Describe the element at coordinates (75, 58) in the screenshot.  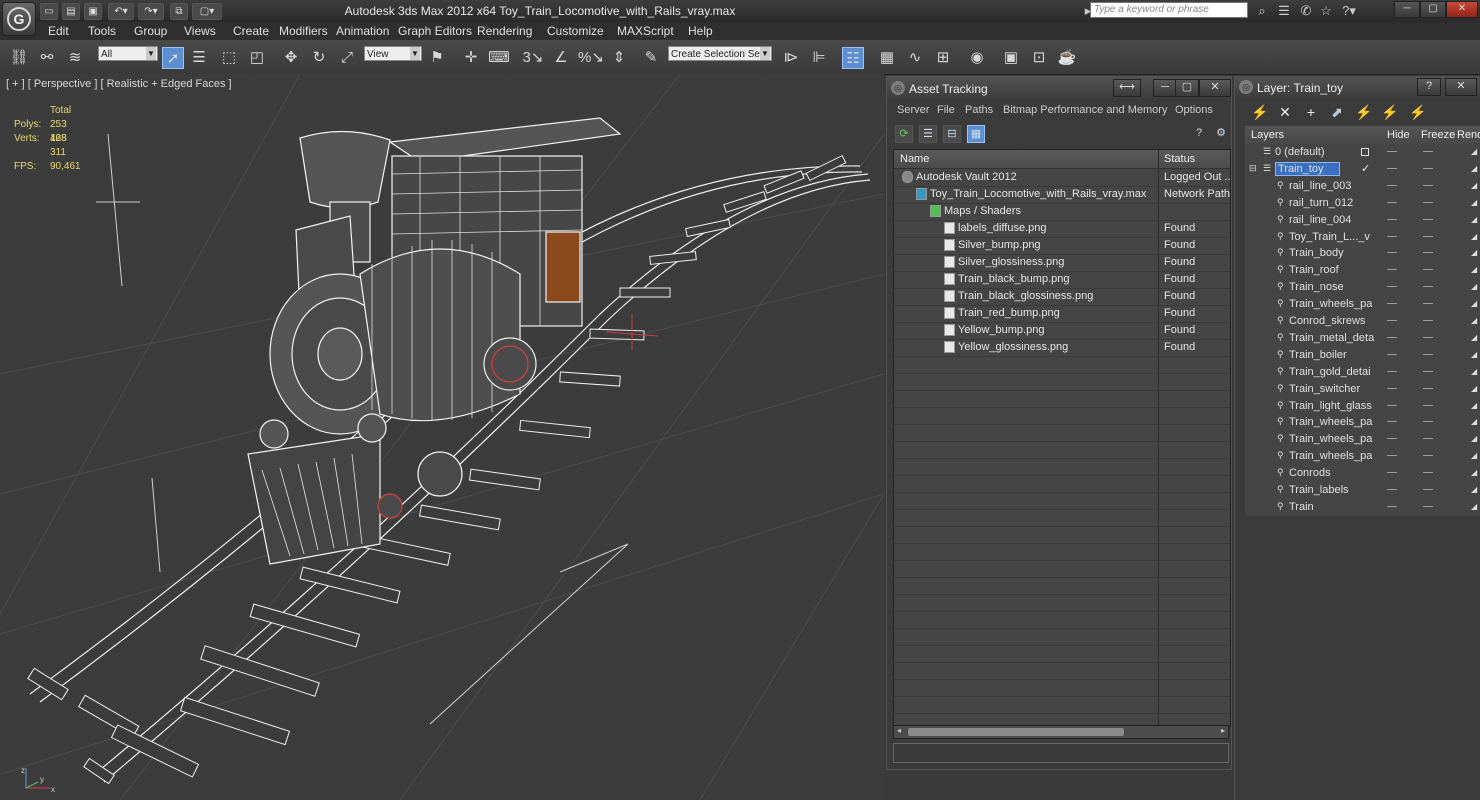
I see `bind-space-warp-icon: ≋` at that location.